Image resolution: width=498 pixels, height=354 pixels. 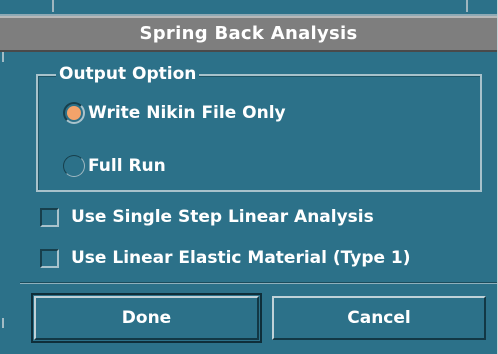 I want to click on radio-write-nikin-file-only: Write Nikin File Only, so click(x=174, y=113).